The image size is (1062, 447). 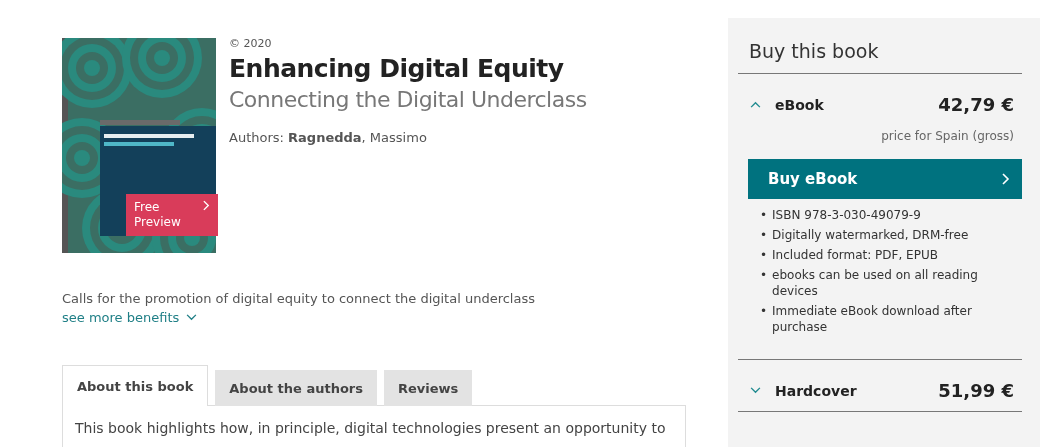 I want to click on benefit-text: Calls for the promotion of digital equity to connect the digital underclass, so click(x=299, y=298).